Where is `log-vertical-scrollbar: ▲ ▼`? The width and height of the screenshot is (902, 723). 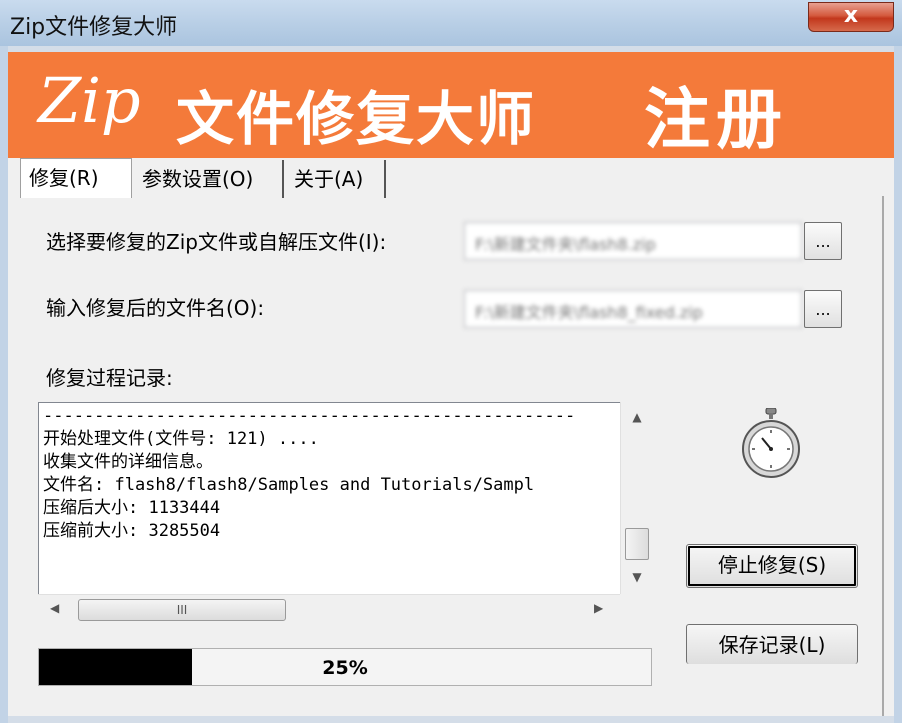 log-vertical-scrollbar: ▲ ▼ is located at coordinates (636, 498).